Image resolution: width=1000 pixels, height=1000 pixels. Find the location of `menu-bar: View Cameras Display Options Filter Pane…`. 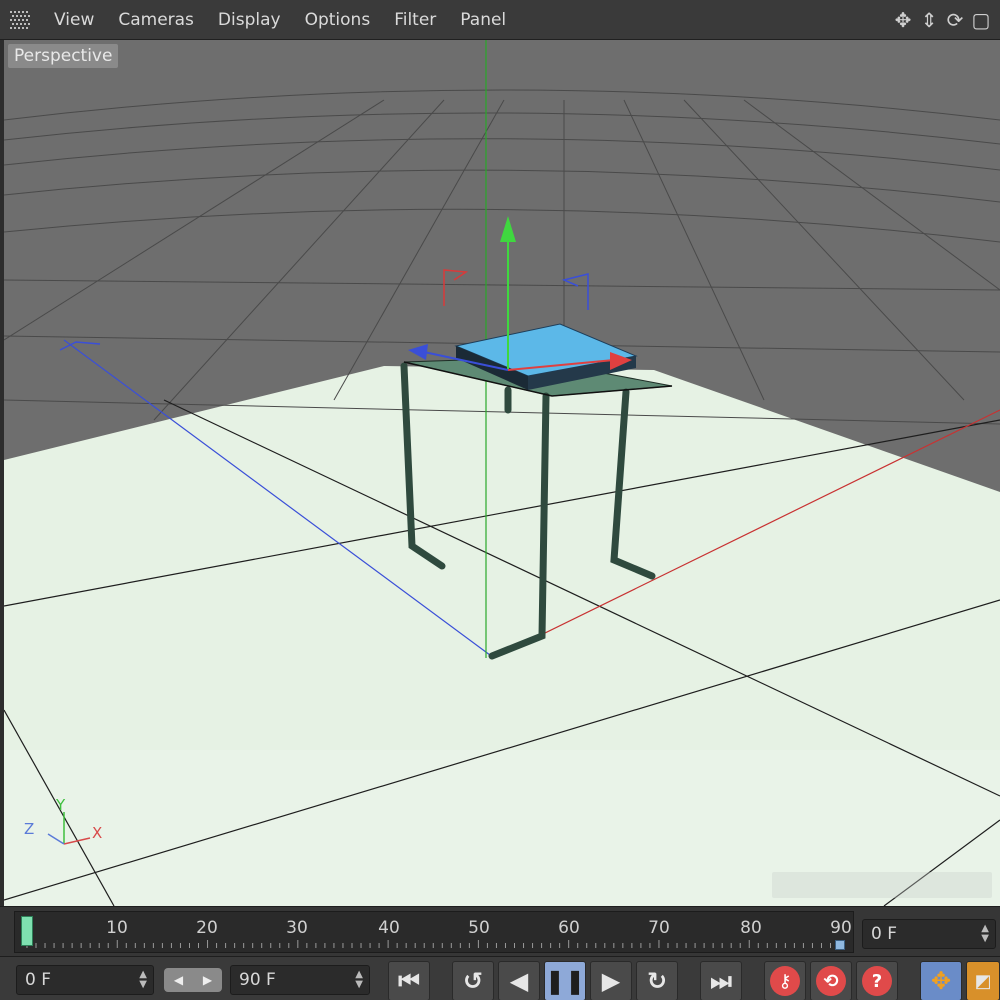

menu-bar: View Cameras Display Options Filter Pane… is located at coordinates (500, 20).